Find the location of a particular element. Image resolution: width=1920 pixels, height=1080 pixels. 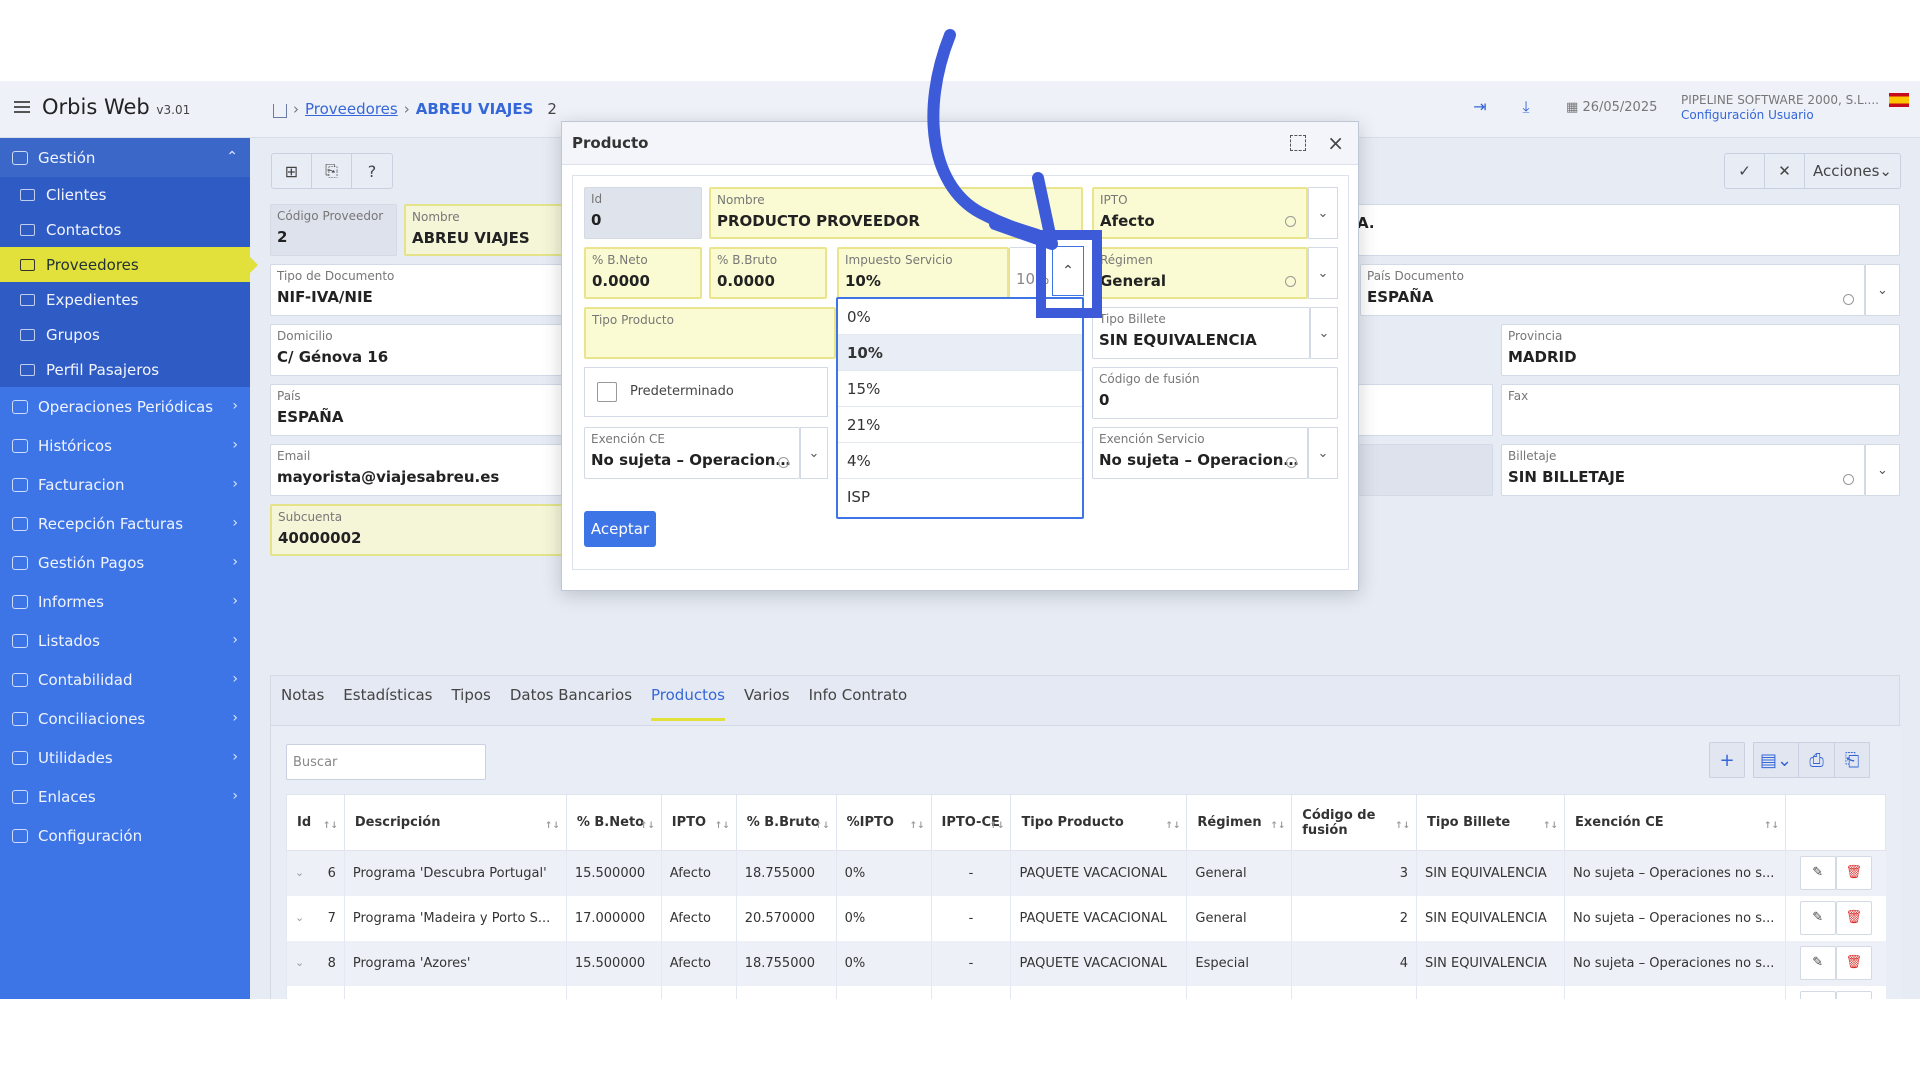

sidebar-group-contabilidad: Contabilidad › is located at coordinates (125, 679).